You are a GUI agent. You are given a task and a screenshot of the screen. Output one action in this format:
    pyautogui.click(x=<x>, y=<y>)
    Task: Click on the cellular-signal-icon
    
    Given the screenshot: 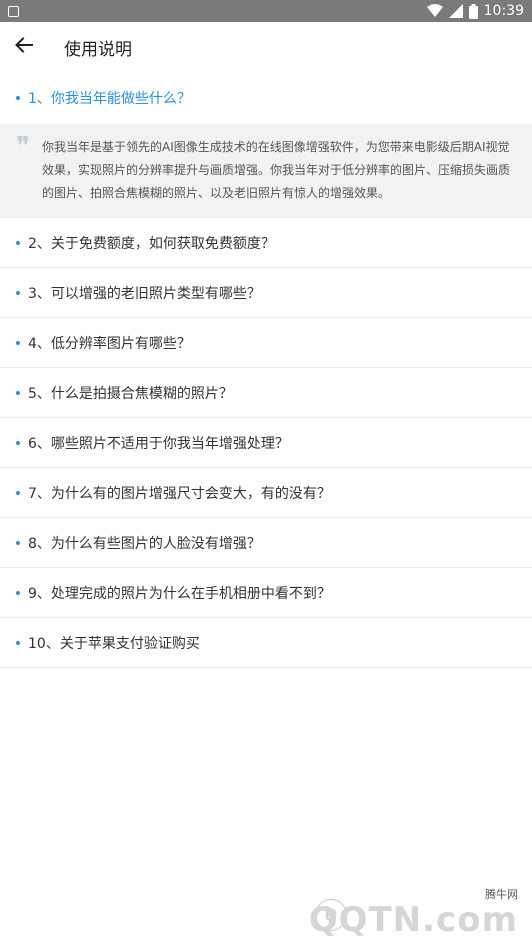 What is the action you would take?
    pyautogui.click(x=455, y=11)
    